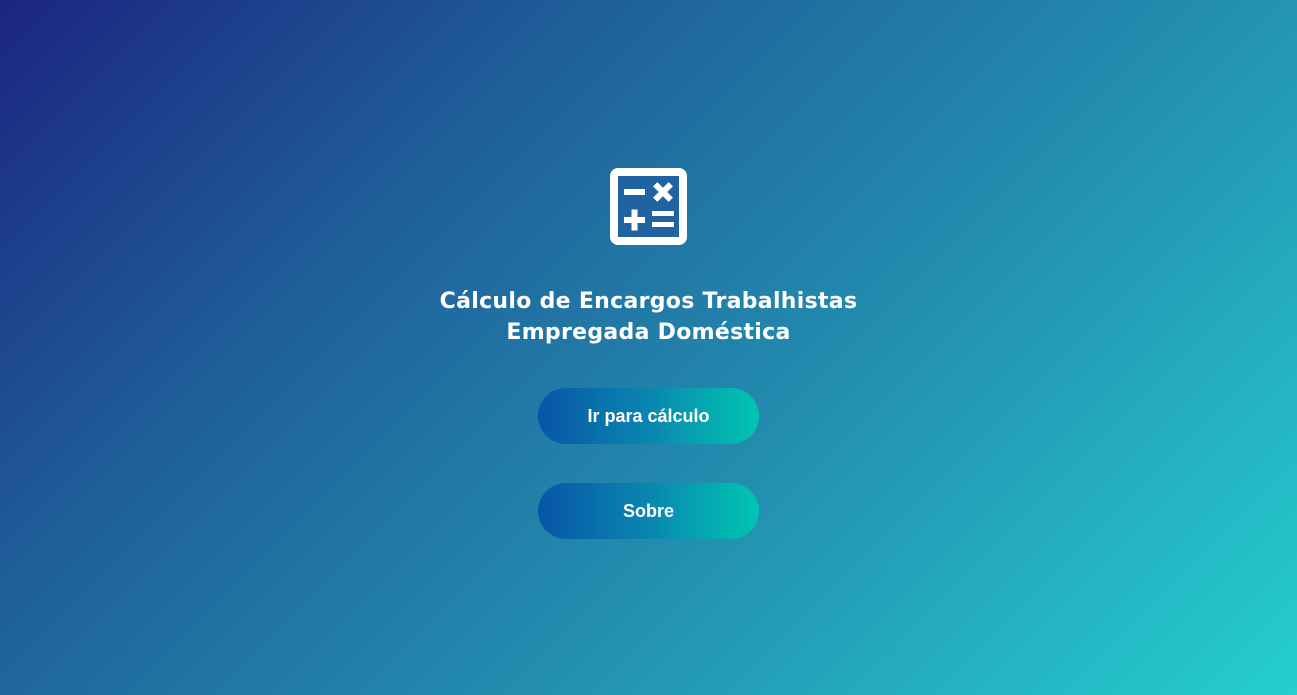 The image size is (1297, 695). Describe the element at coordinates (648, 332) in the screenshot. I see `title-line-2: Empregada Doméstica` at that location.